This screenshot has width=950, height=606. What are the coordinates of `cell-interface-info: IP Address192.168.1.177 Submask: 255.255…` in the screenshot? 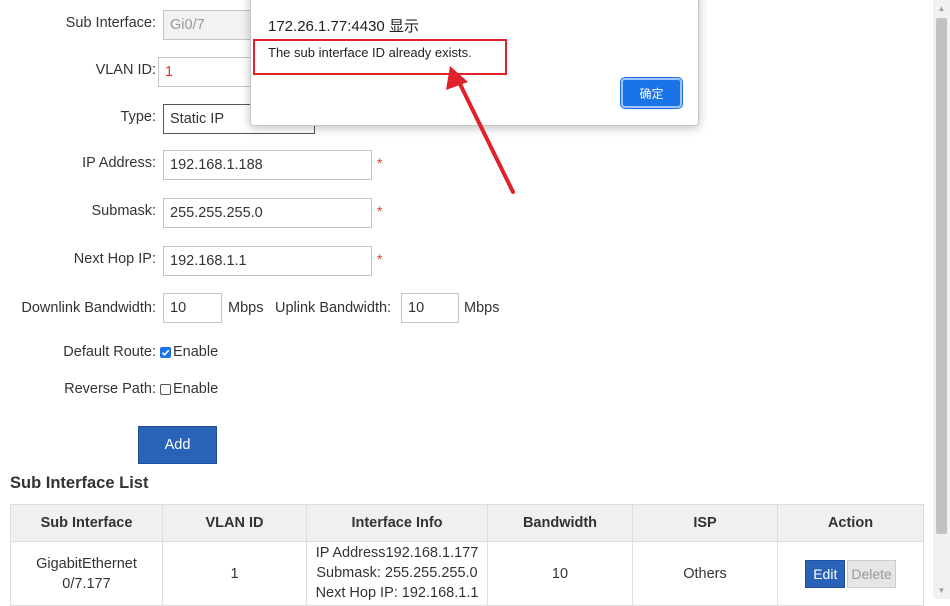 It's located at (397, 573).